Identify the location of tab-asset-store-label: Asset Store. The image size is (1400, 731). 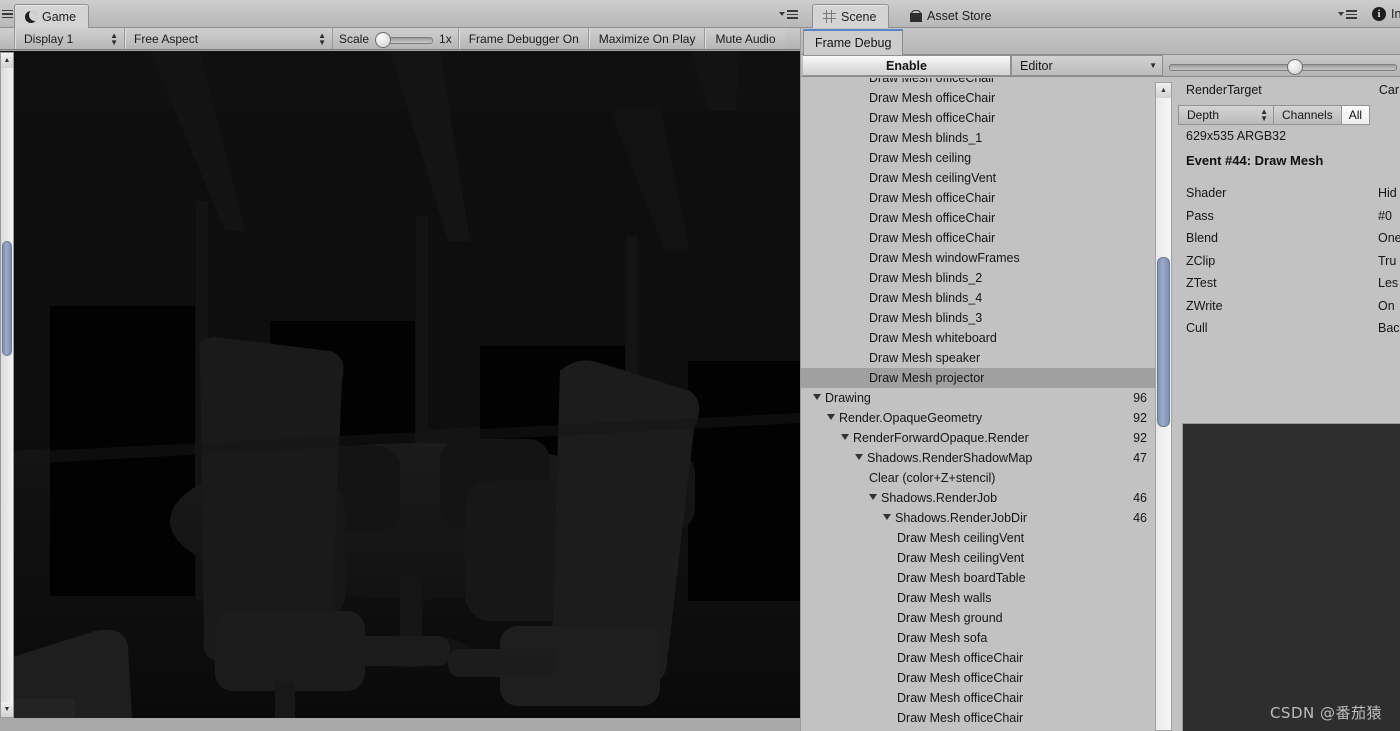
(959, 16).